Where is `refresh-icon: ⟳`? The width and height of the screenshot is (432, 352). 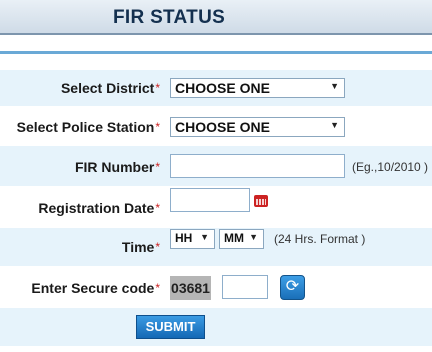 refresh-icon: ⟳ is located at coordinates (292, 287).